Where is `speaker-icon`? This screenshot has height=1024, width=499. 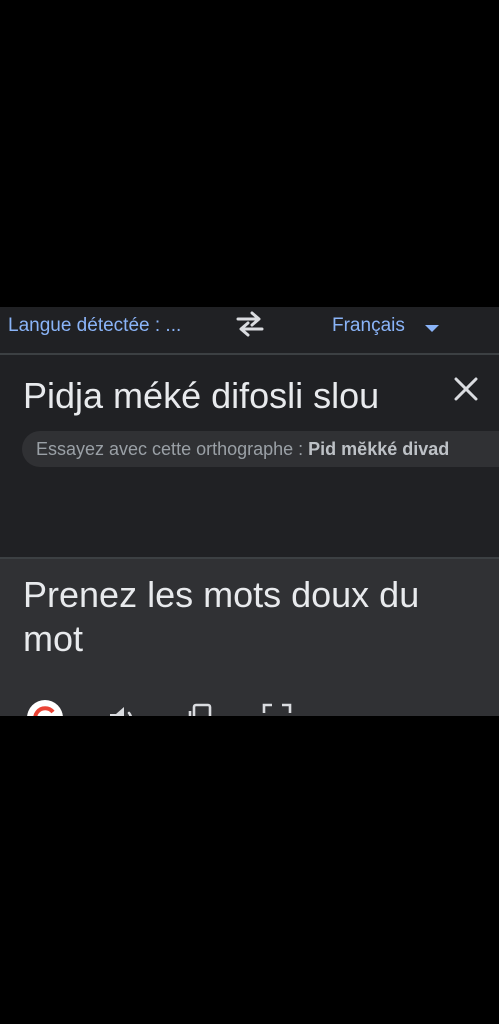 speaker-icon is located at coordinates (123, 707).